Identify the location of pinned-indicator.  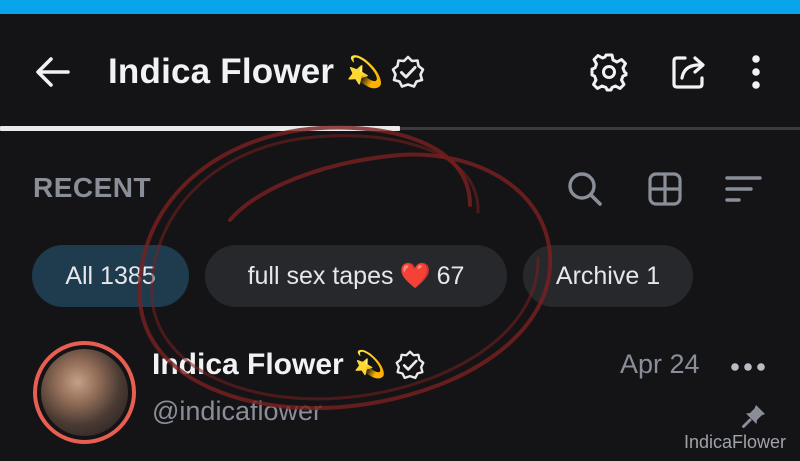
(754, 416).